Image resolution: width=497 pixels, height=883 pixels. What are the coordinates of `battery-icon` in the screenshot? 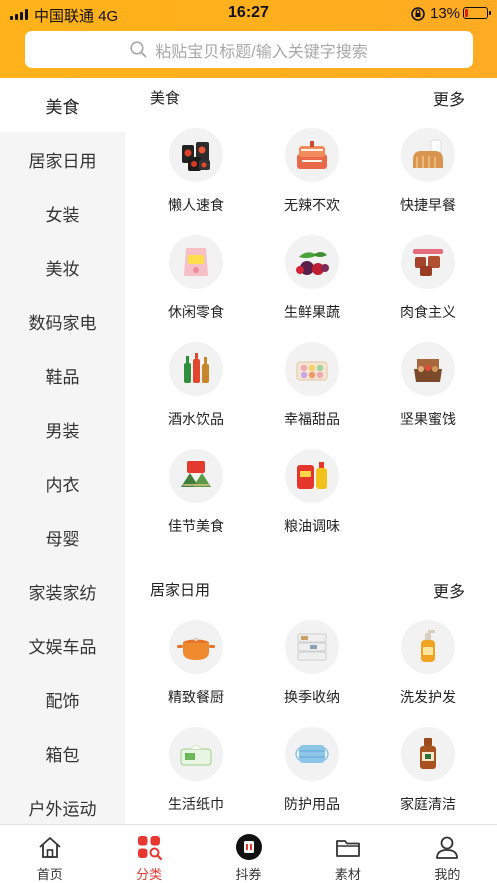 It's located at (477, 13).